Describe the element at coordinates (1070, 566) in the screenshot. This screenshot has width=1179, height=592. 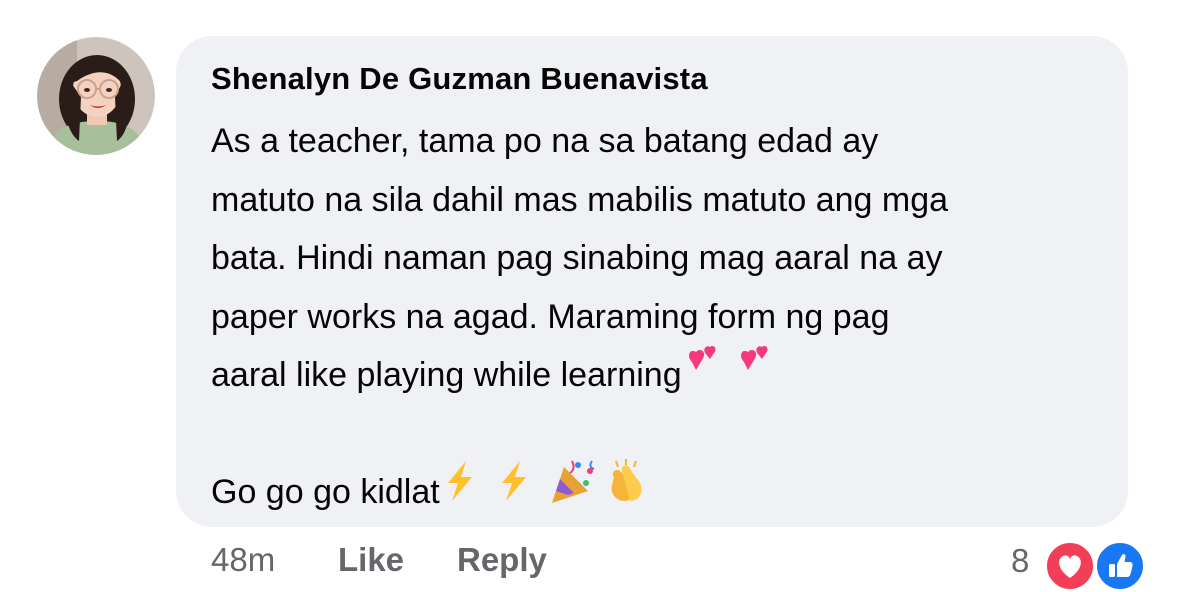
I see `love-reaction-icon` at that location.